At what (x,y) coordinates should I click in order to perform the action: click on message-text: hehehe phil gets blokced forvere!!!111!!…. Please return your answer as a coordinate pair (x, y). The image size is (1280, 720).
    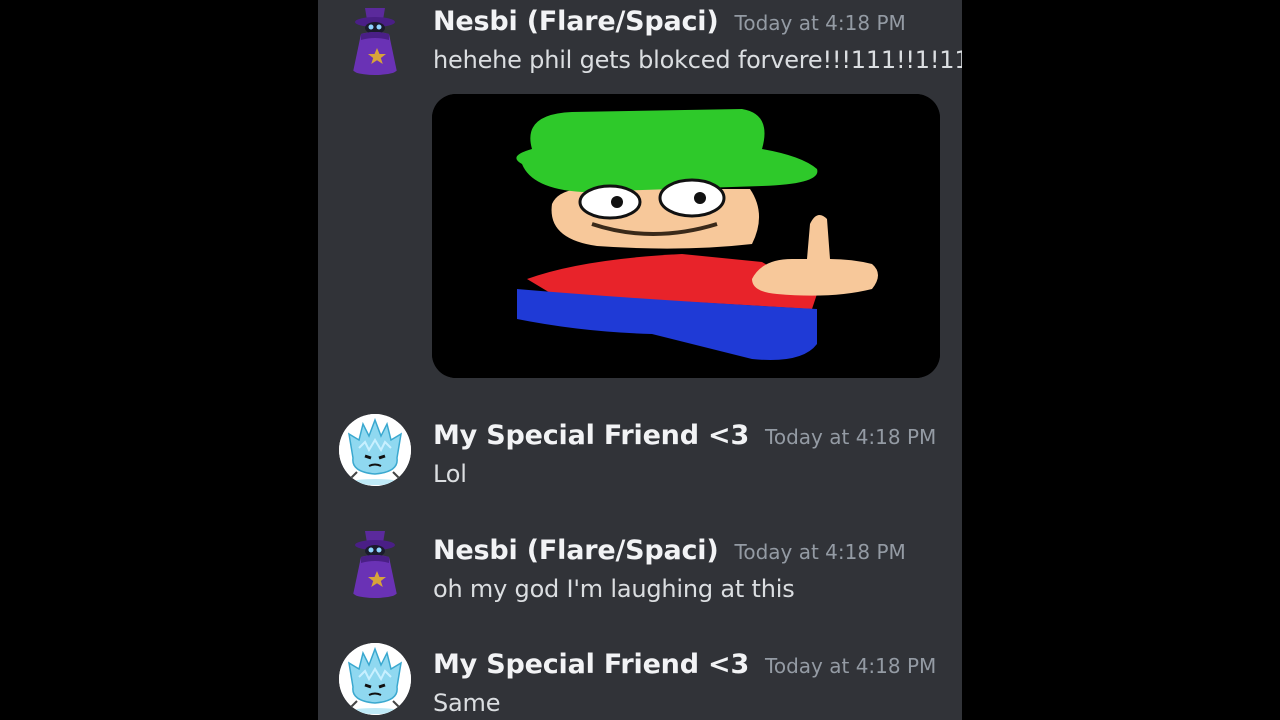
    Looking at the image, I should click on (697, 60).